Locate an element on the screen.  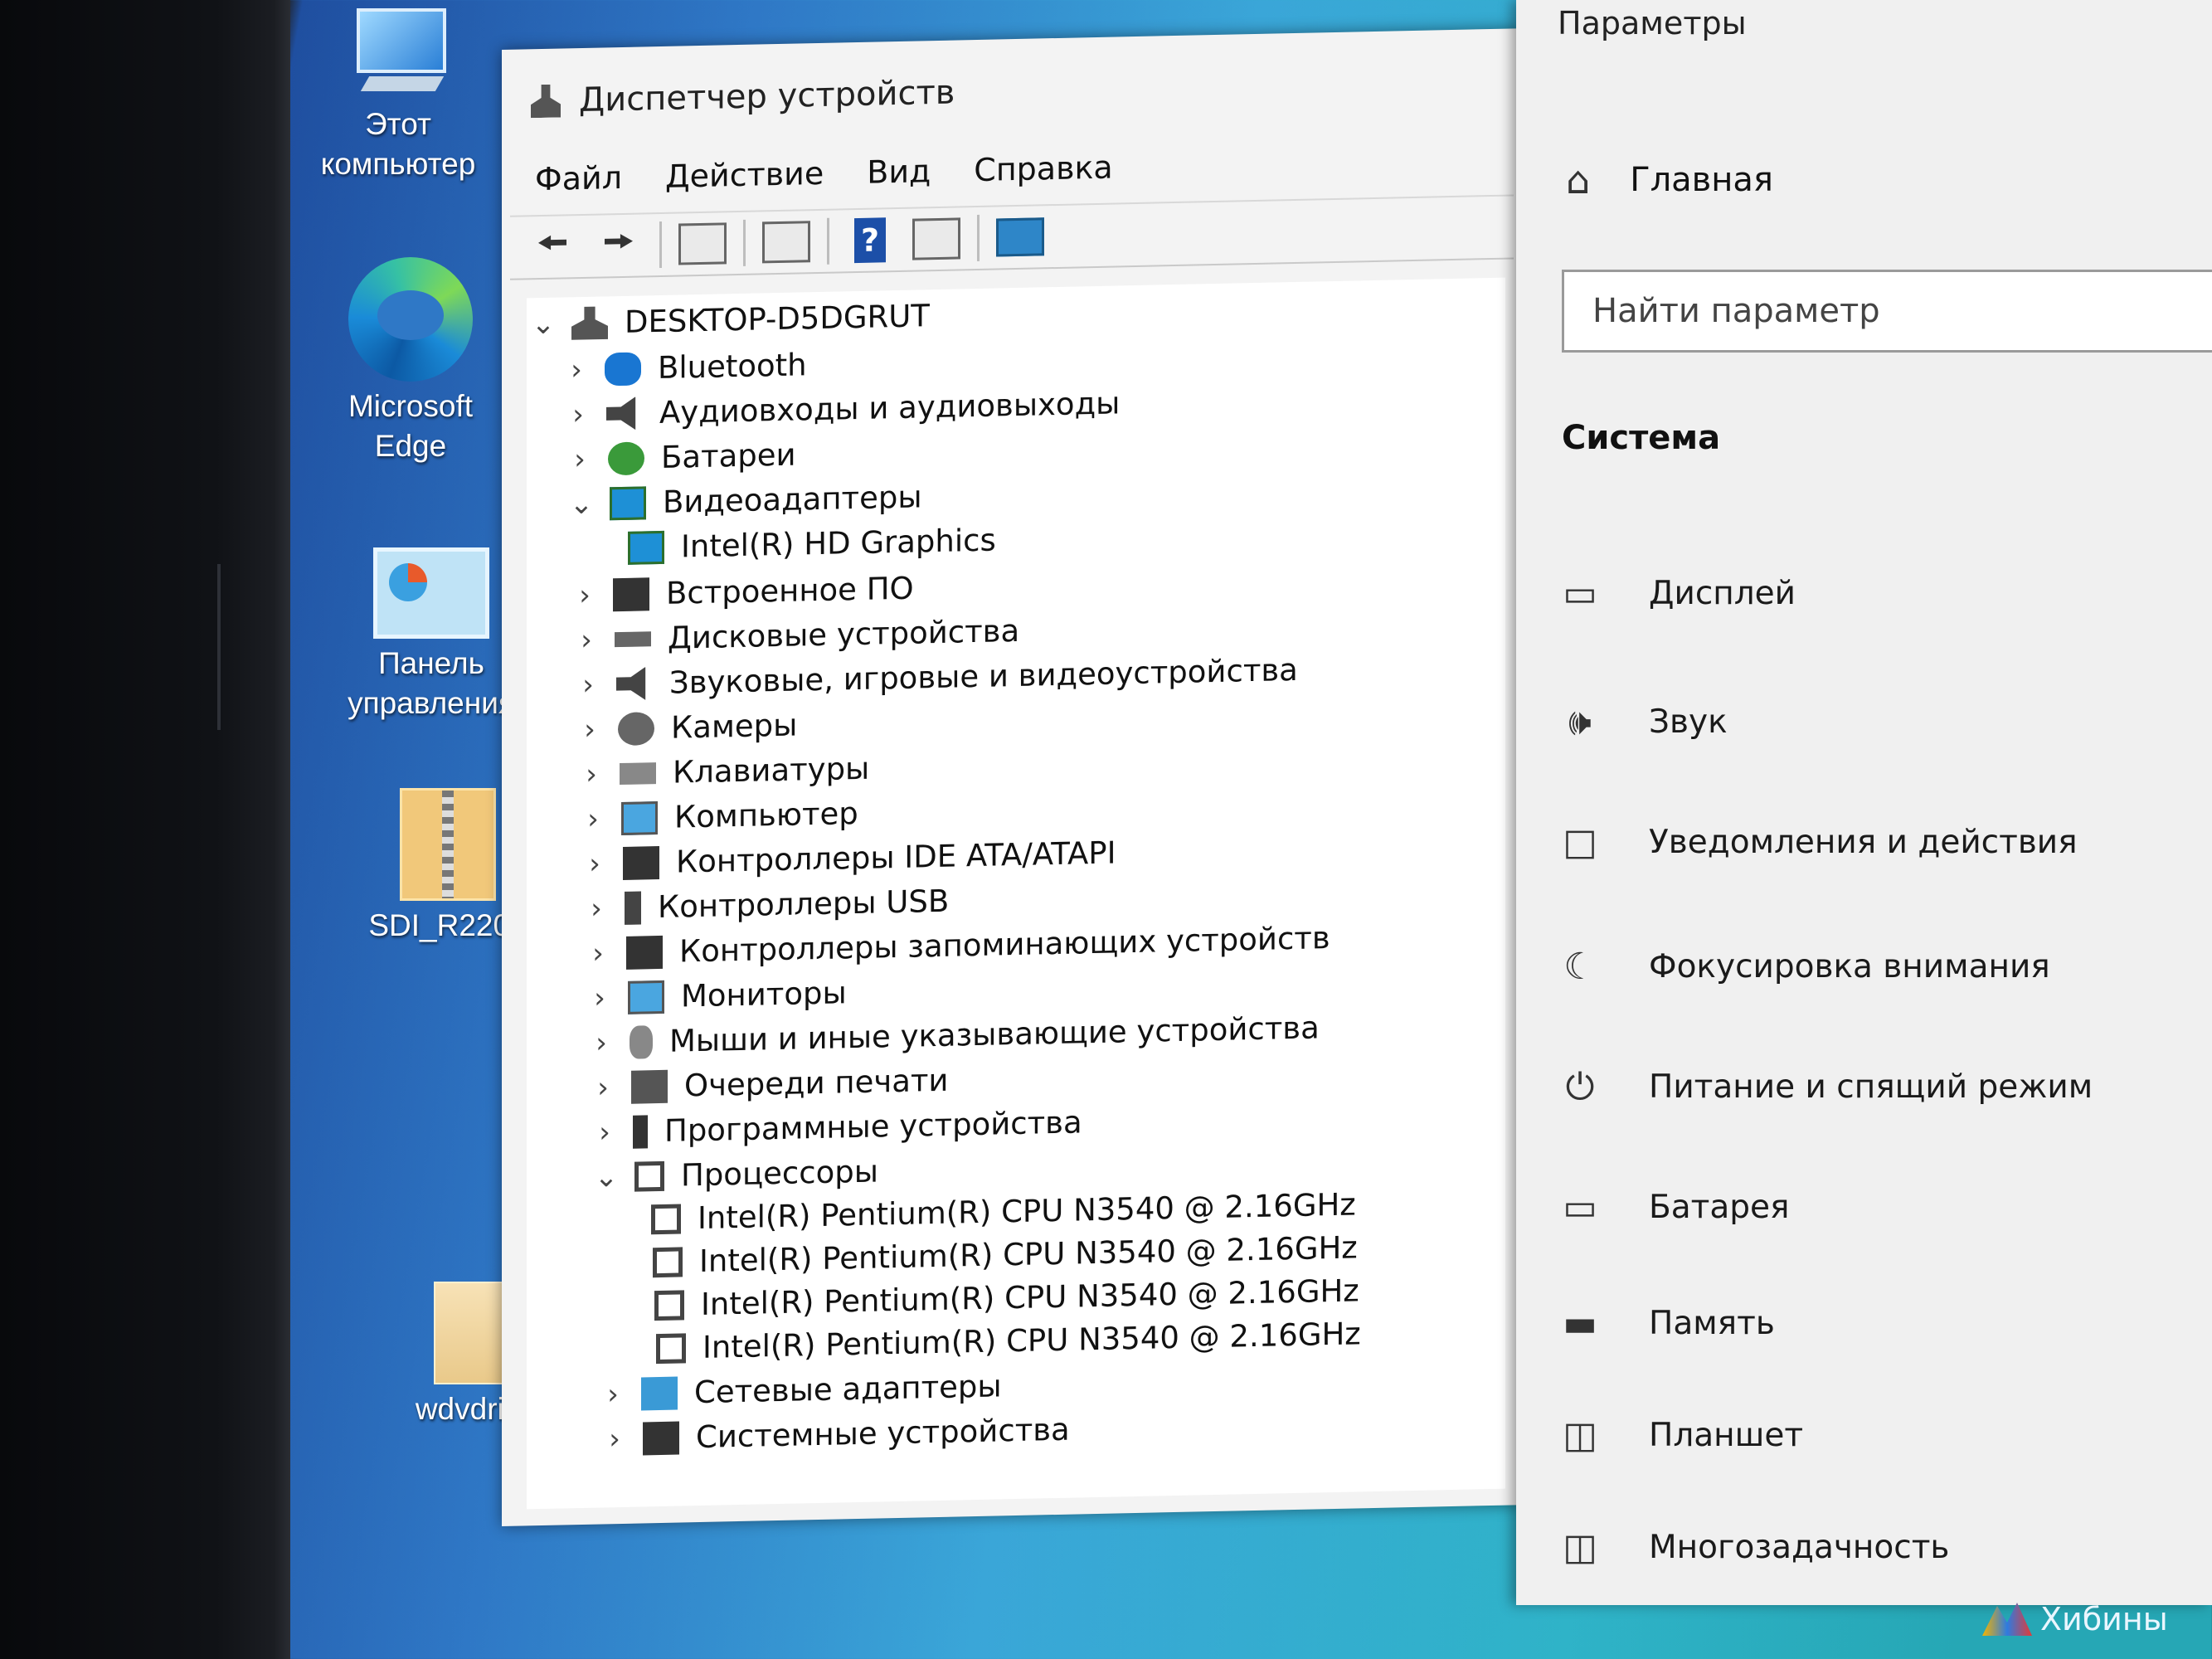
settings-item-multitasking: ◫ Многозадачность is located at coordinates (1753, 1547).